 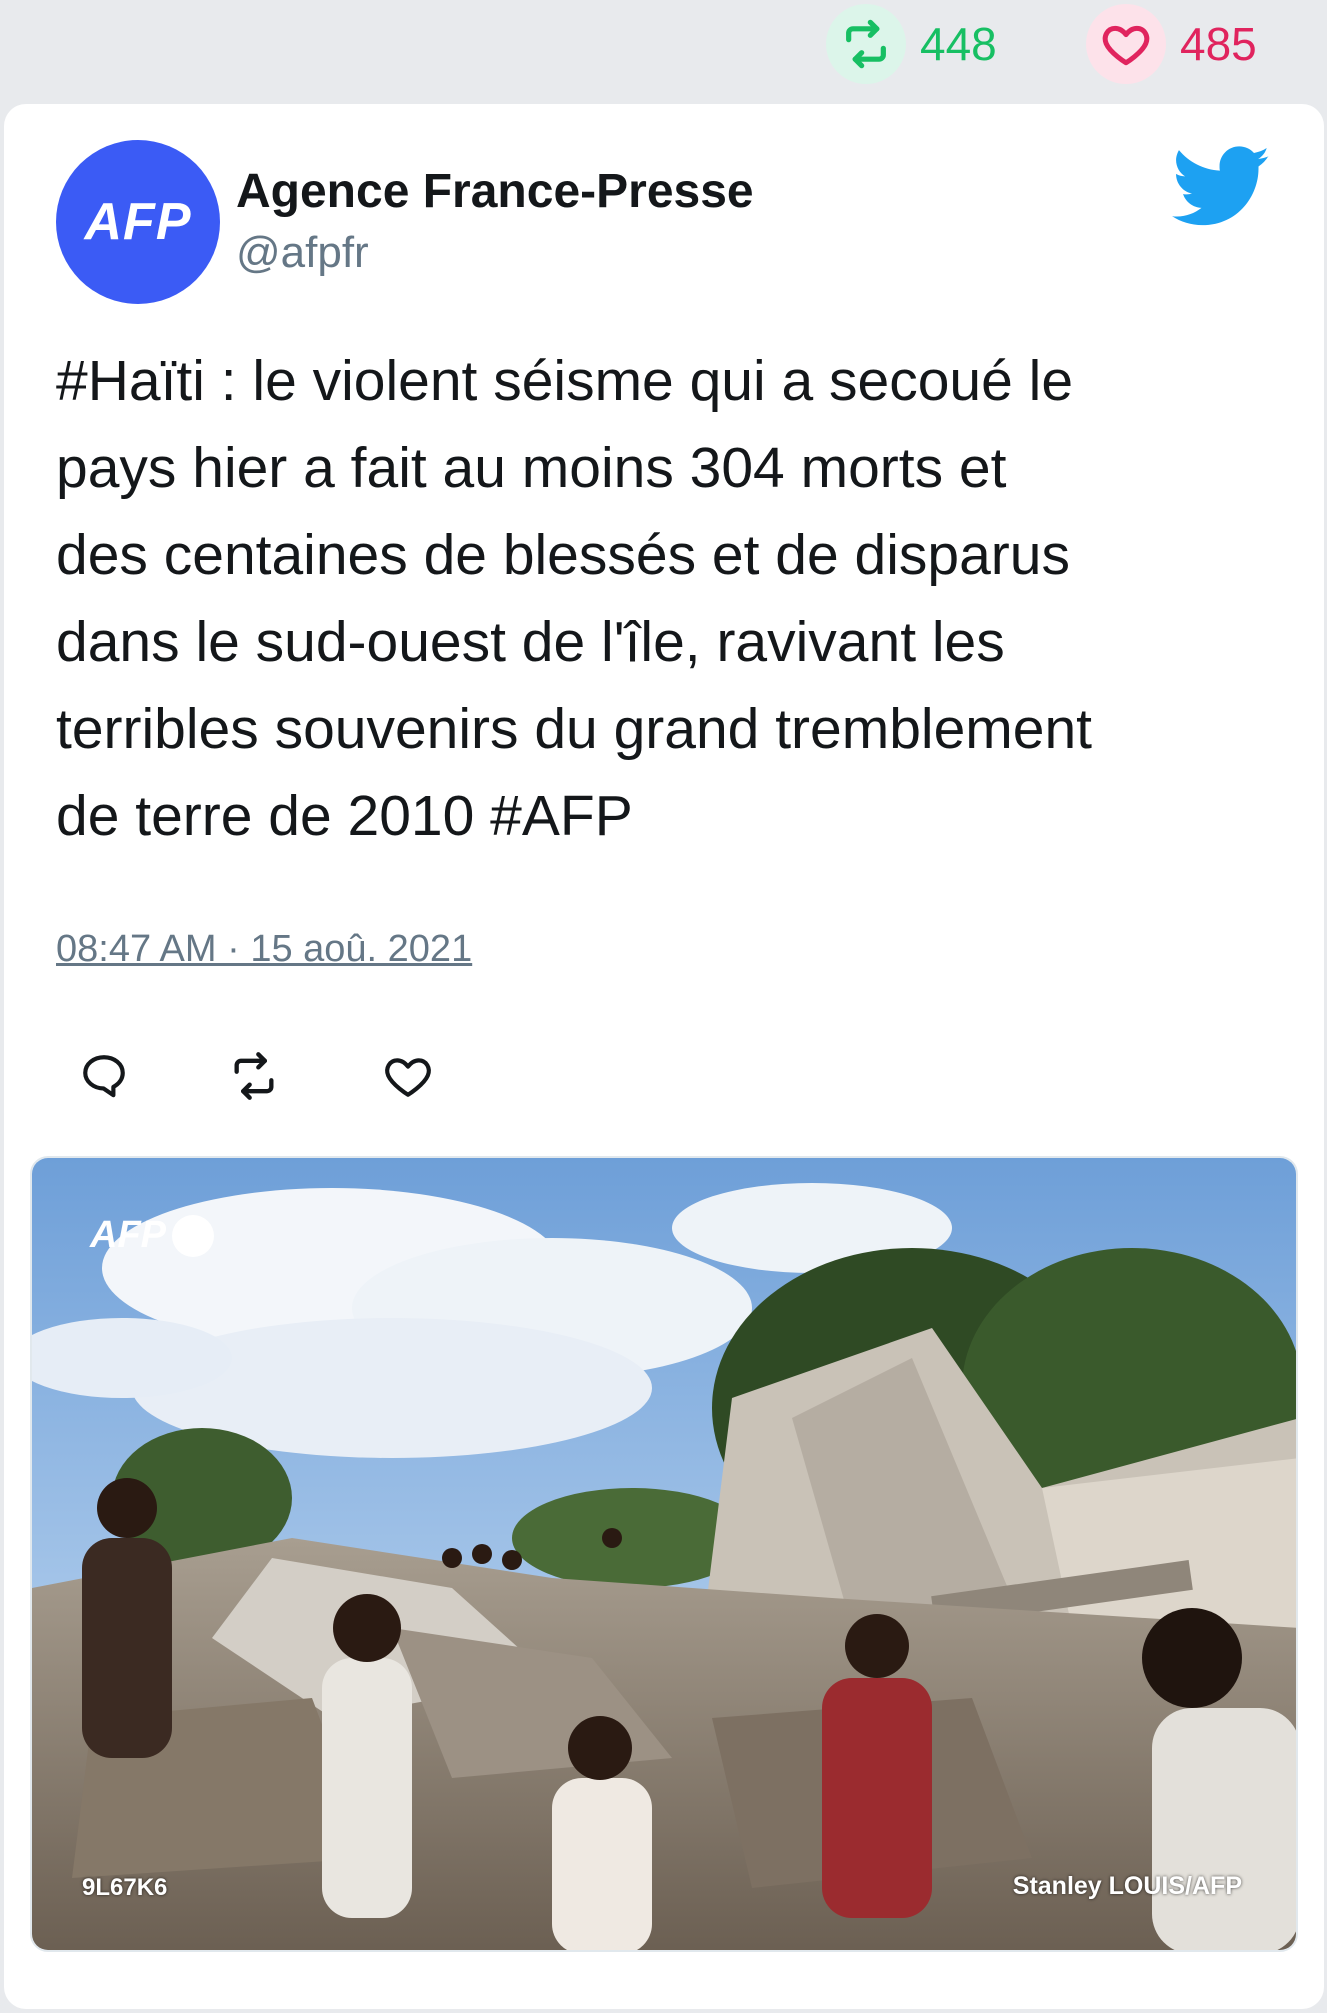 What do you see at coordinates (1218, 44) in the screenshot?
I see `like-count: 485` at bounding box center [1218, 44].